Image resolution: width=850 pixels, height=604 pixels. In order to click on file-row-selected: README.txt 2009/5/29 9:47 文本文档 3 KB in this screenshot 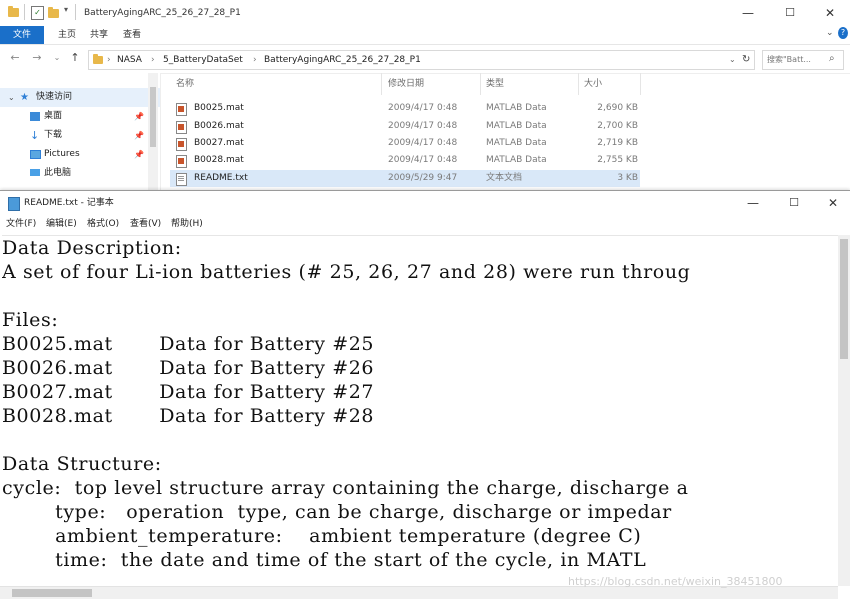, I will do `click(405, 178)`.